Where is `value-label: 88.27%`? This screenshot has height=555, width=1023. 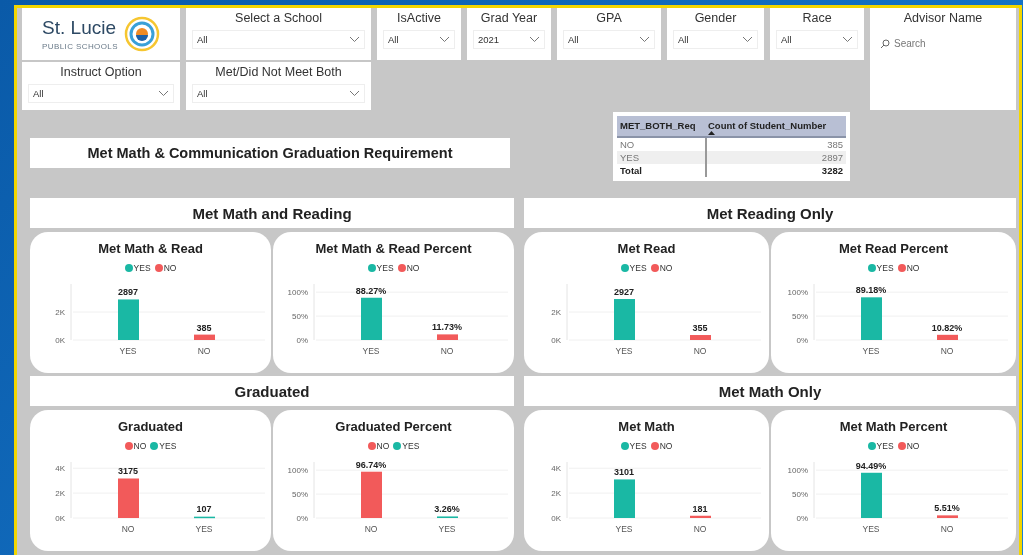 value-label: 88.27% is located at coordinates (370, 290).